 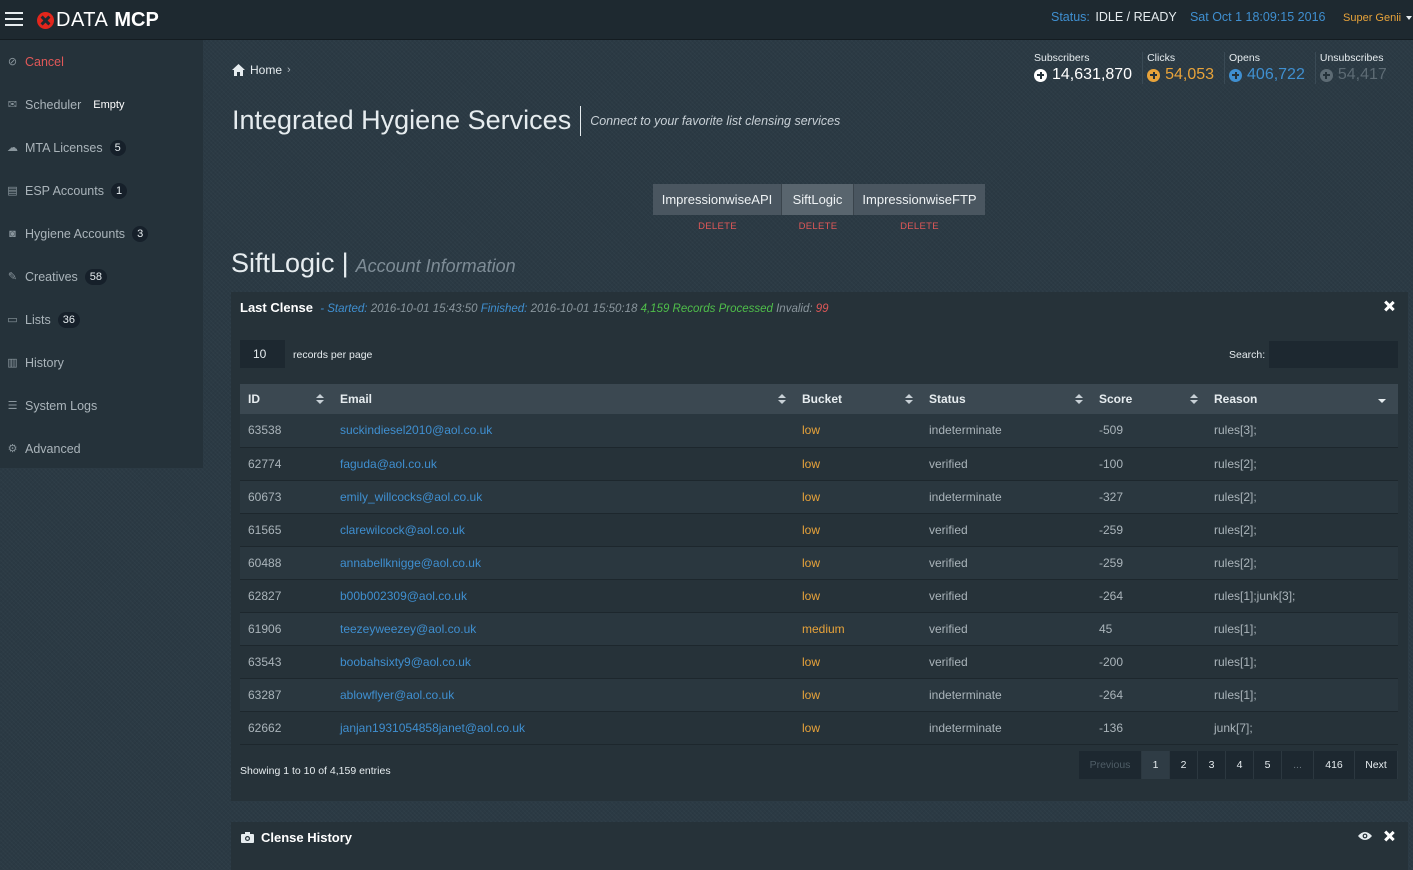 I want to click on pagination-page: 416, so click(x=1334, y=765).